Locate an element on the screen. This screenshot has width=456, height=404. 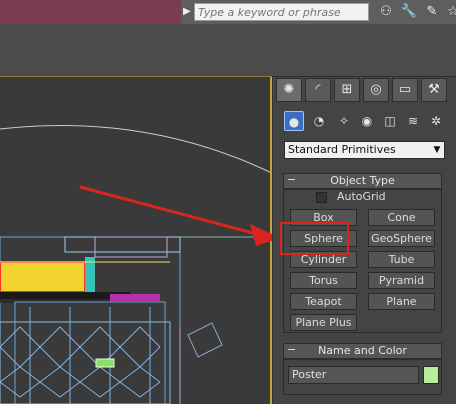
yellow-object is located at coordinates (43, 277).